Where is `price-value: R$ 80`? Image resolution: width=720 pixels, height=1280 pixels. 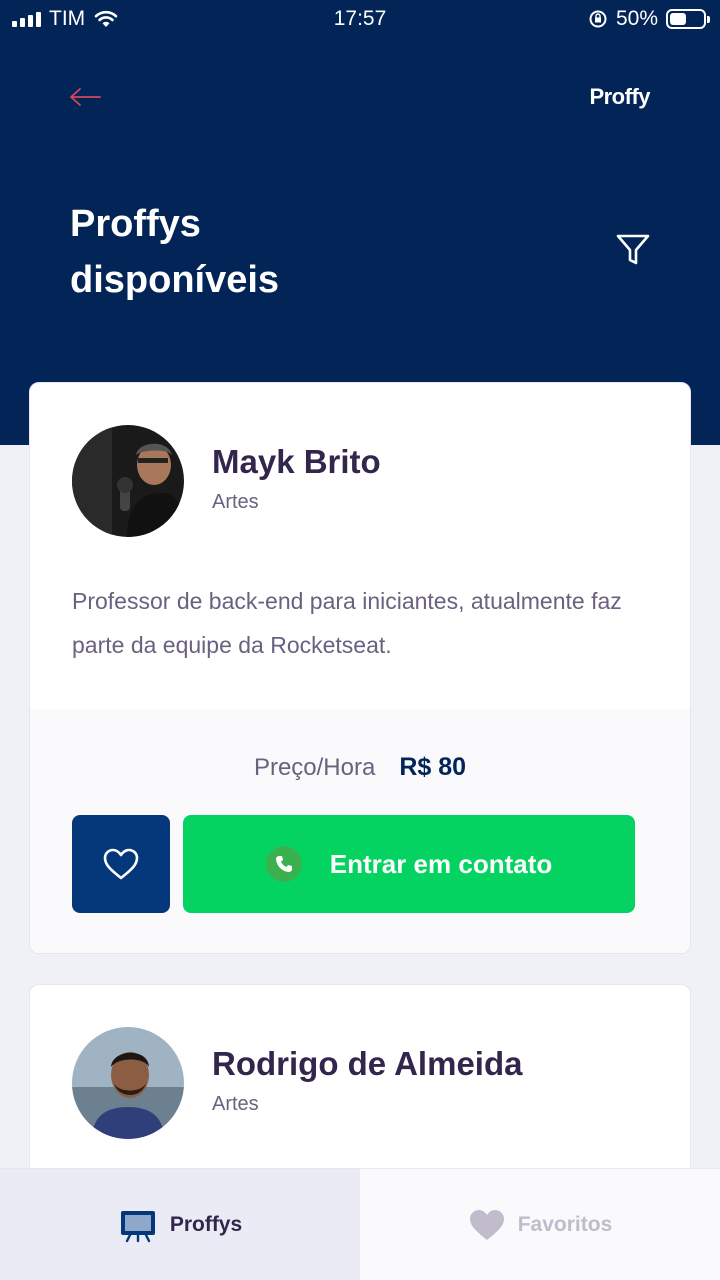
price-value: R$ 80 is located at coordinates (433, 767).